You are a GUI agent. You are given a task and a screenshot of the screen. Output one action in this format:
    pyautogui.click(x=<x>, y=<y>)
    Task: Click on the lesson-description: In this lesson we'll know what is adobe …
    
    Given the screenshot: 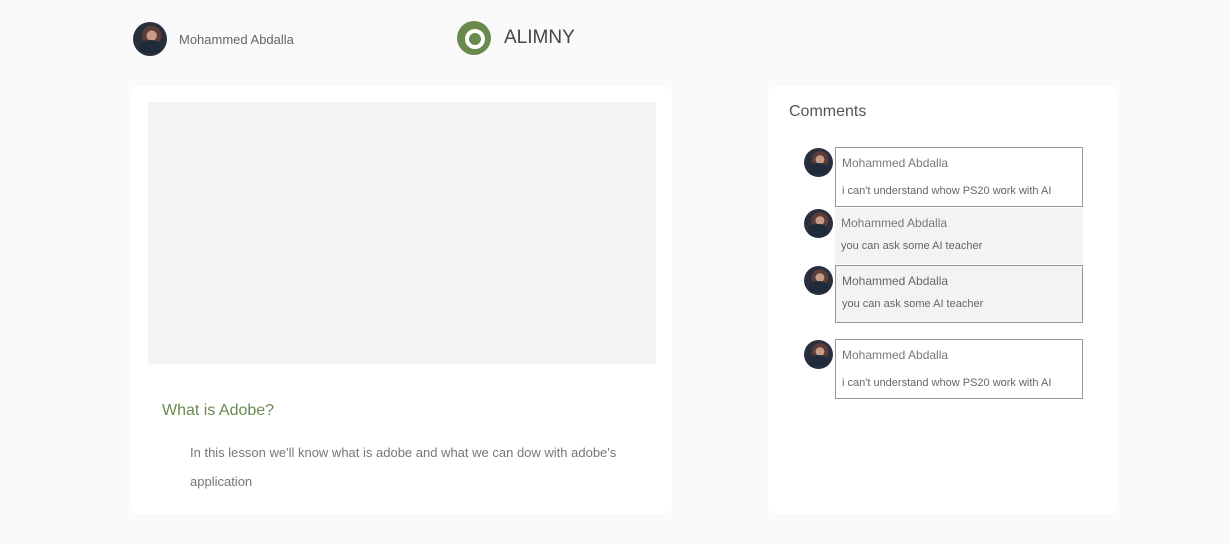 What is the action you would take?
    pyautogui.click(x=403, y=467)
    